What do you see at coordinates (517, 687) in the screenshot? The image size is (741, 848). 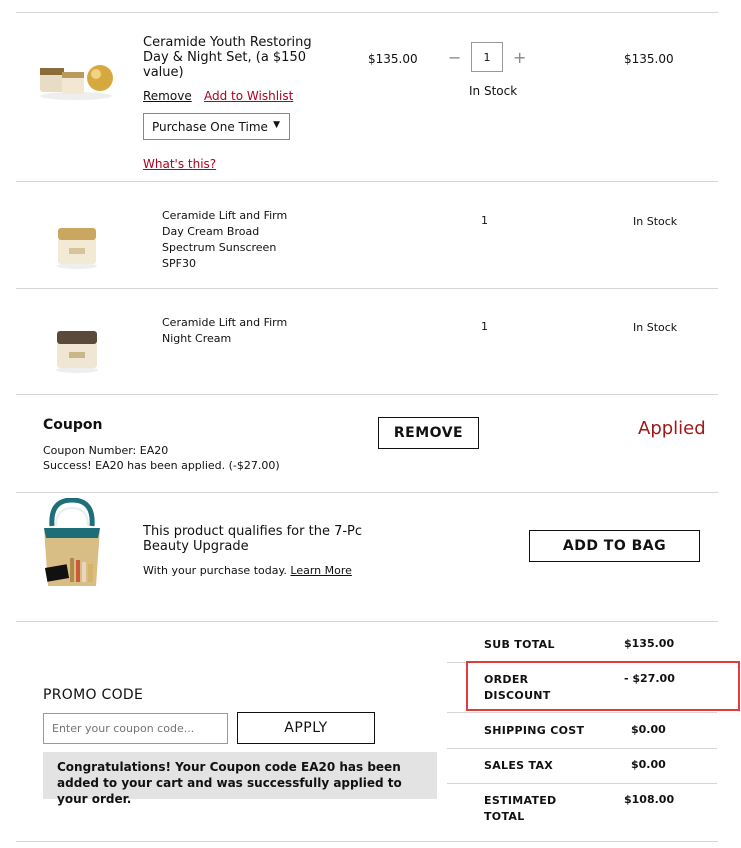 I see `order-discount-label: ORDER DISCOUNT` at bounding box center [517, 687].